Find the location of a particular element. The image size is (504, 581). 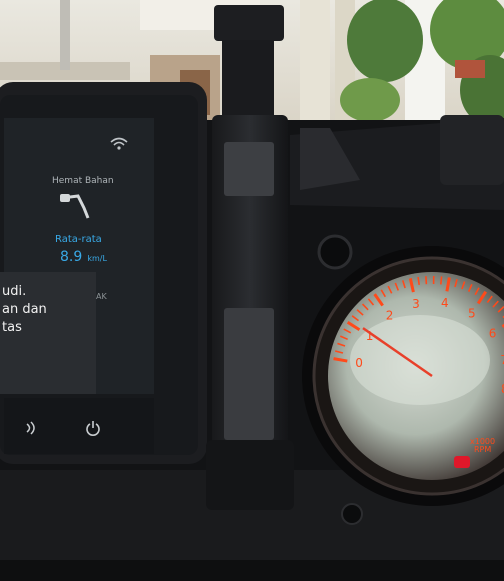

tach-needle is located at coordinates (397, 352).